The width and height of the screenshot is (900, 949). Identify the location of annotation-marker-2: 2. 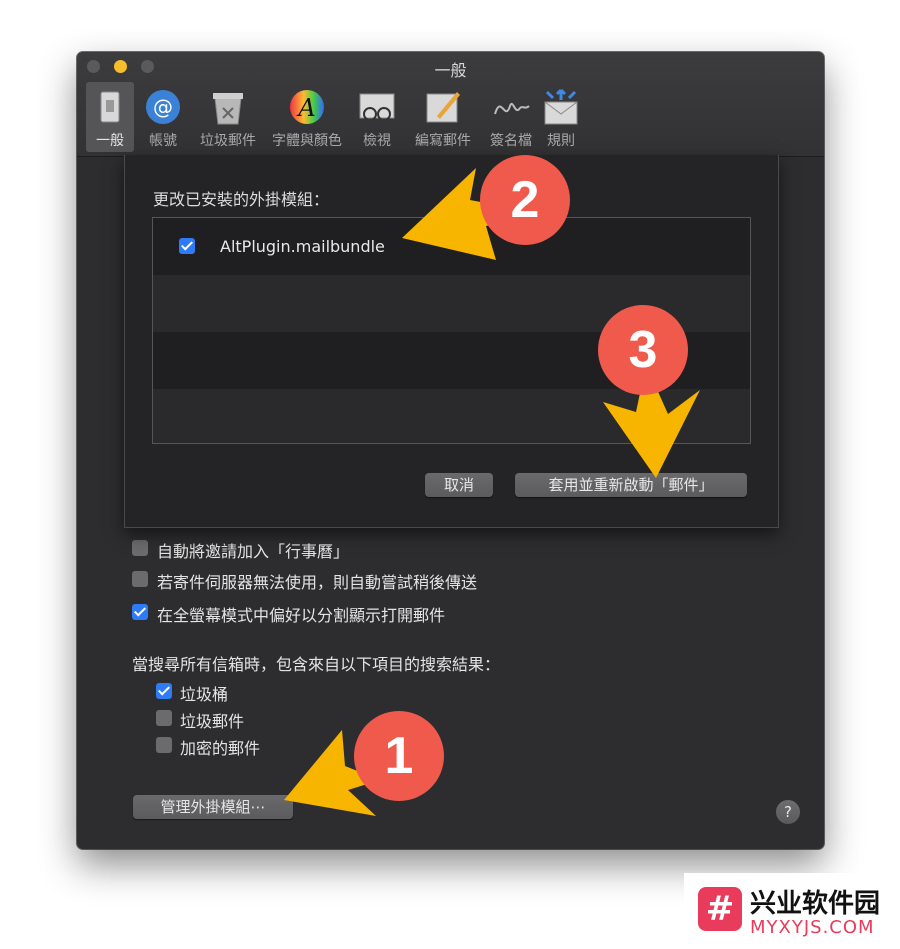
(525, 200).